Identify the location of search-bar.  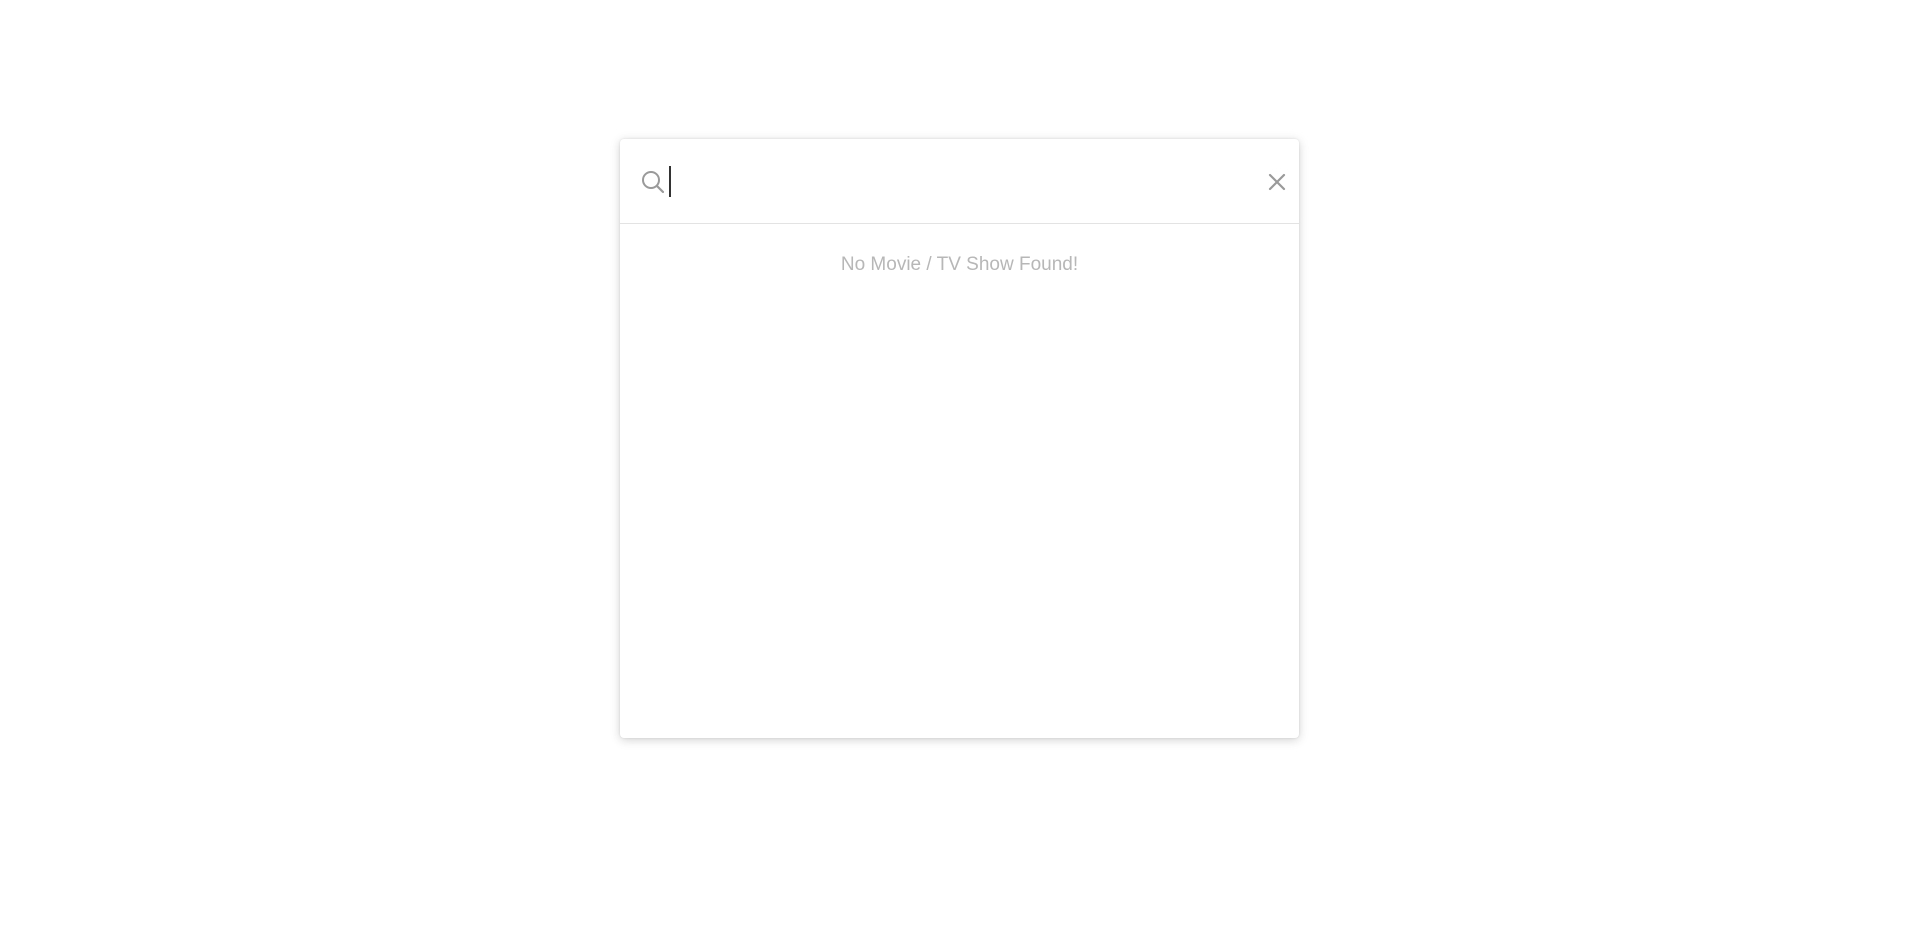
(959, 181).